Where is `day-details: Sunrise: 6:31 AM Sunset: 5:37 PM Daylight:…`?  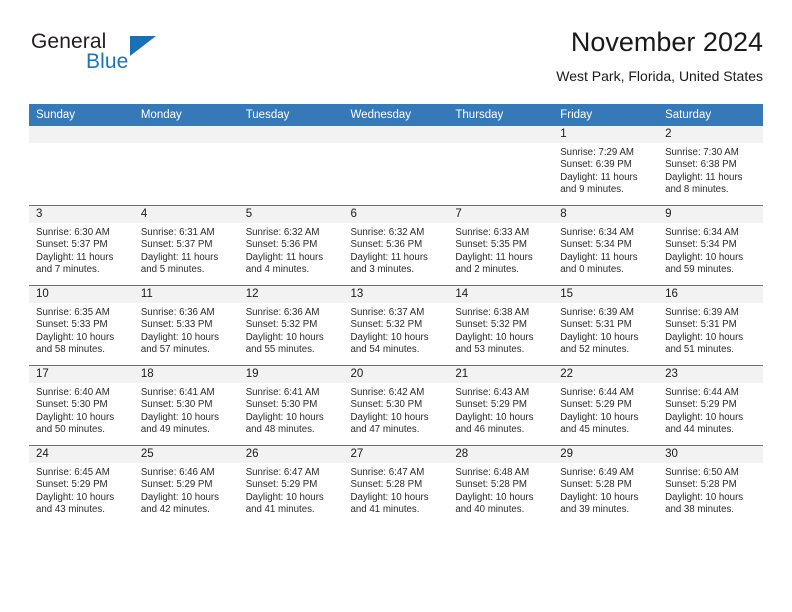 day-details: Sunrise: 6:31 AM Sunset: 5:37 PM Daylight:… is located at coordinates (186, 250).